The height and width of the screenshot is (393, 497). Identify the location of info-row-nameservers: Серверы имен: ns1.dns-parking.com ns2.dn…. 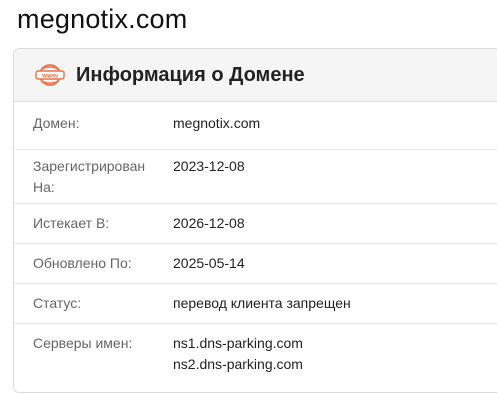
(255, 354).